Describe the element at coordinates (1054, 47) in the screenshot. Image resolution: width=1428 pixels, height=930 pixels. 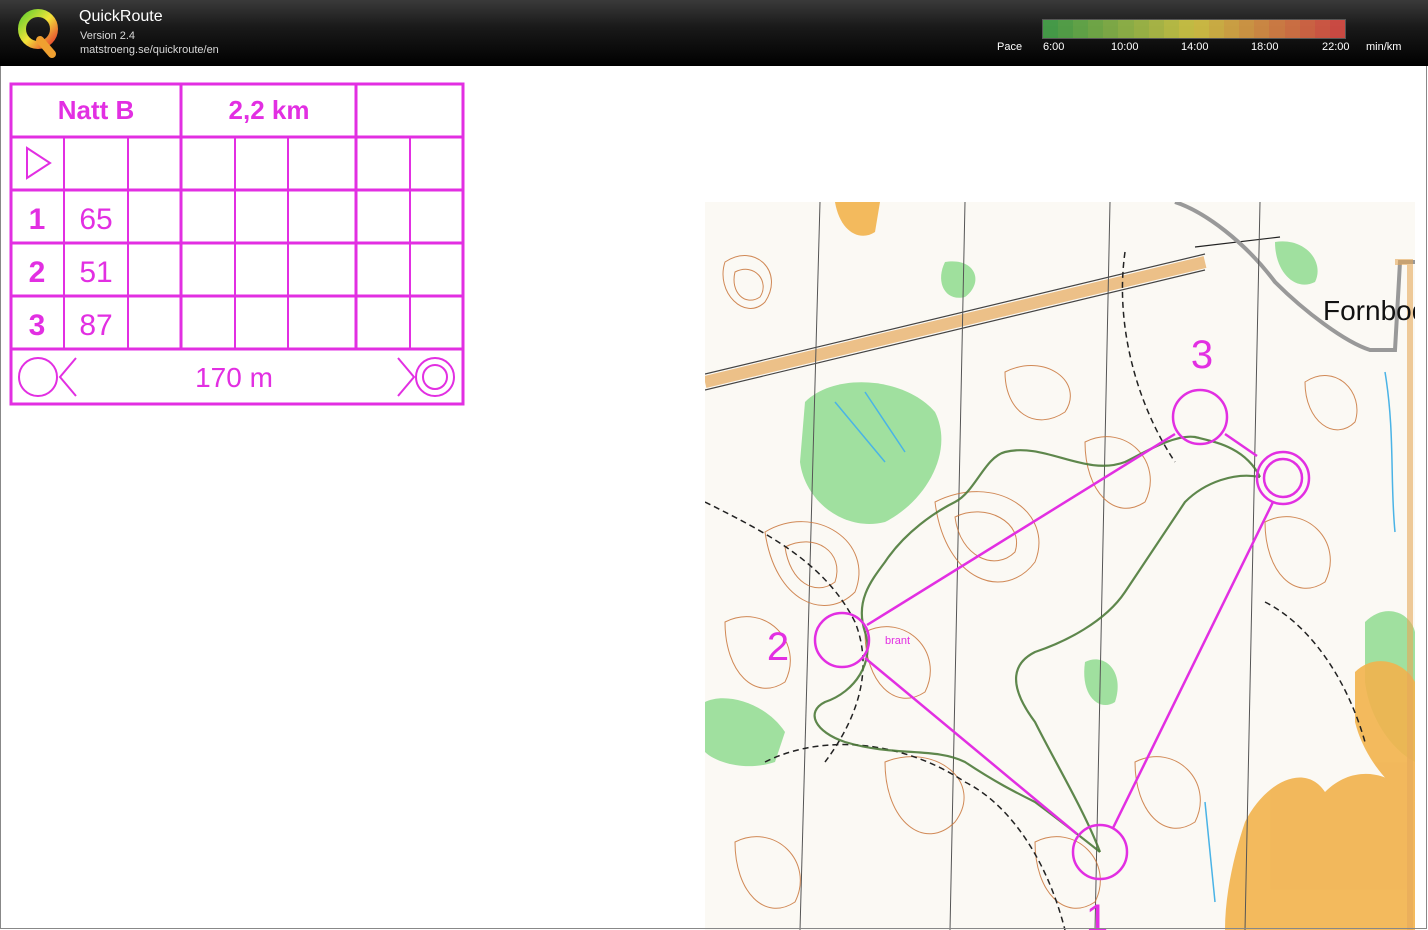
I see `pace-tick: 6:00` at that location.